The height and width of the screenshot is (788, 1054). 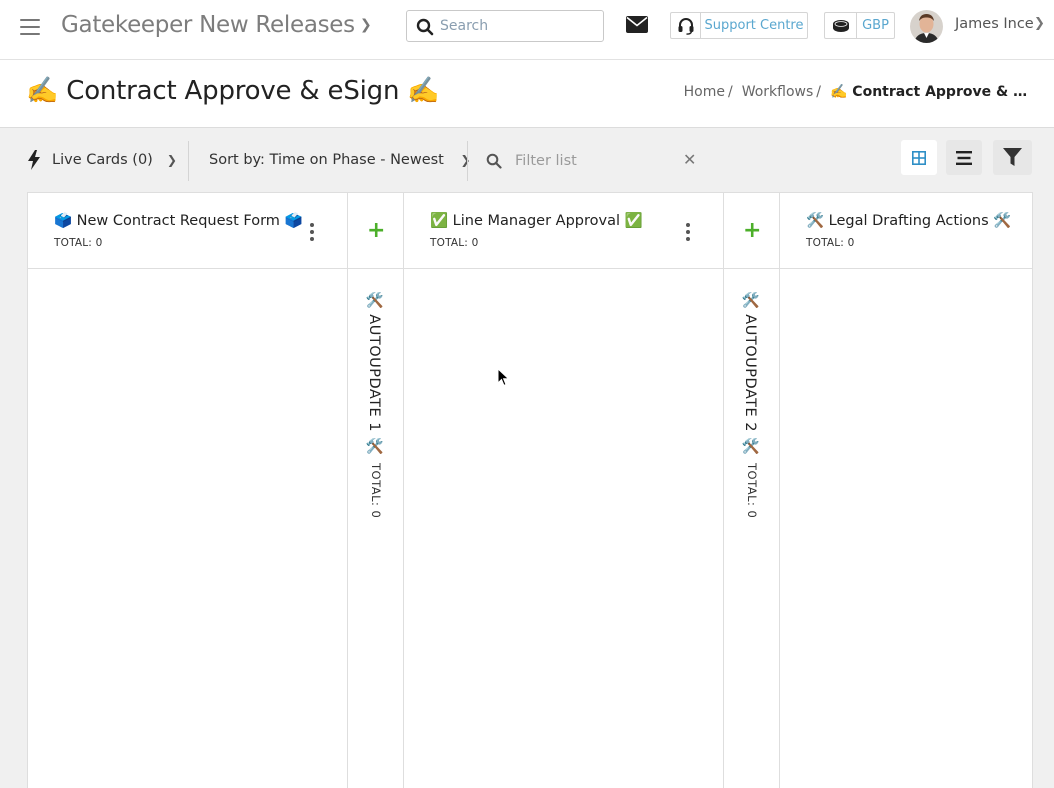 What do you see at coordinates (750, 373) in the screenshot?
I see `automation-name: 🛠️ AUTOUPDATE 2 🛠️` at bounding box center [750, 373].